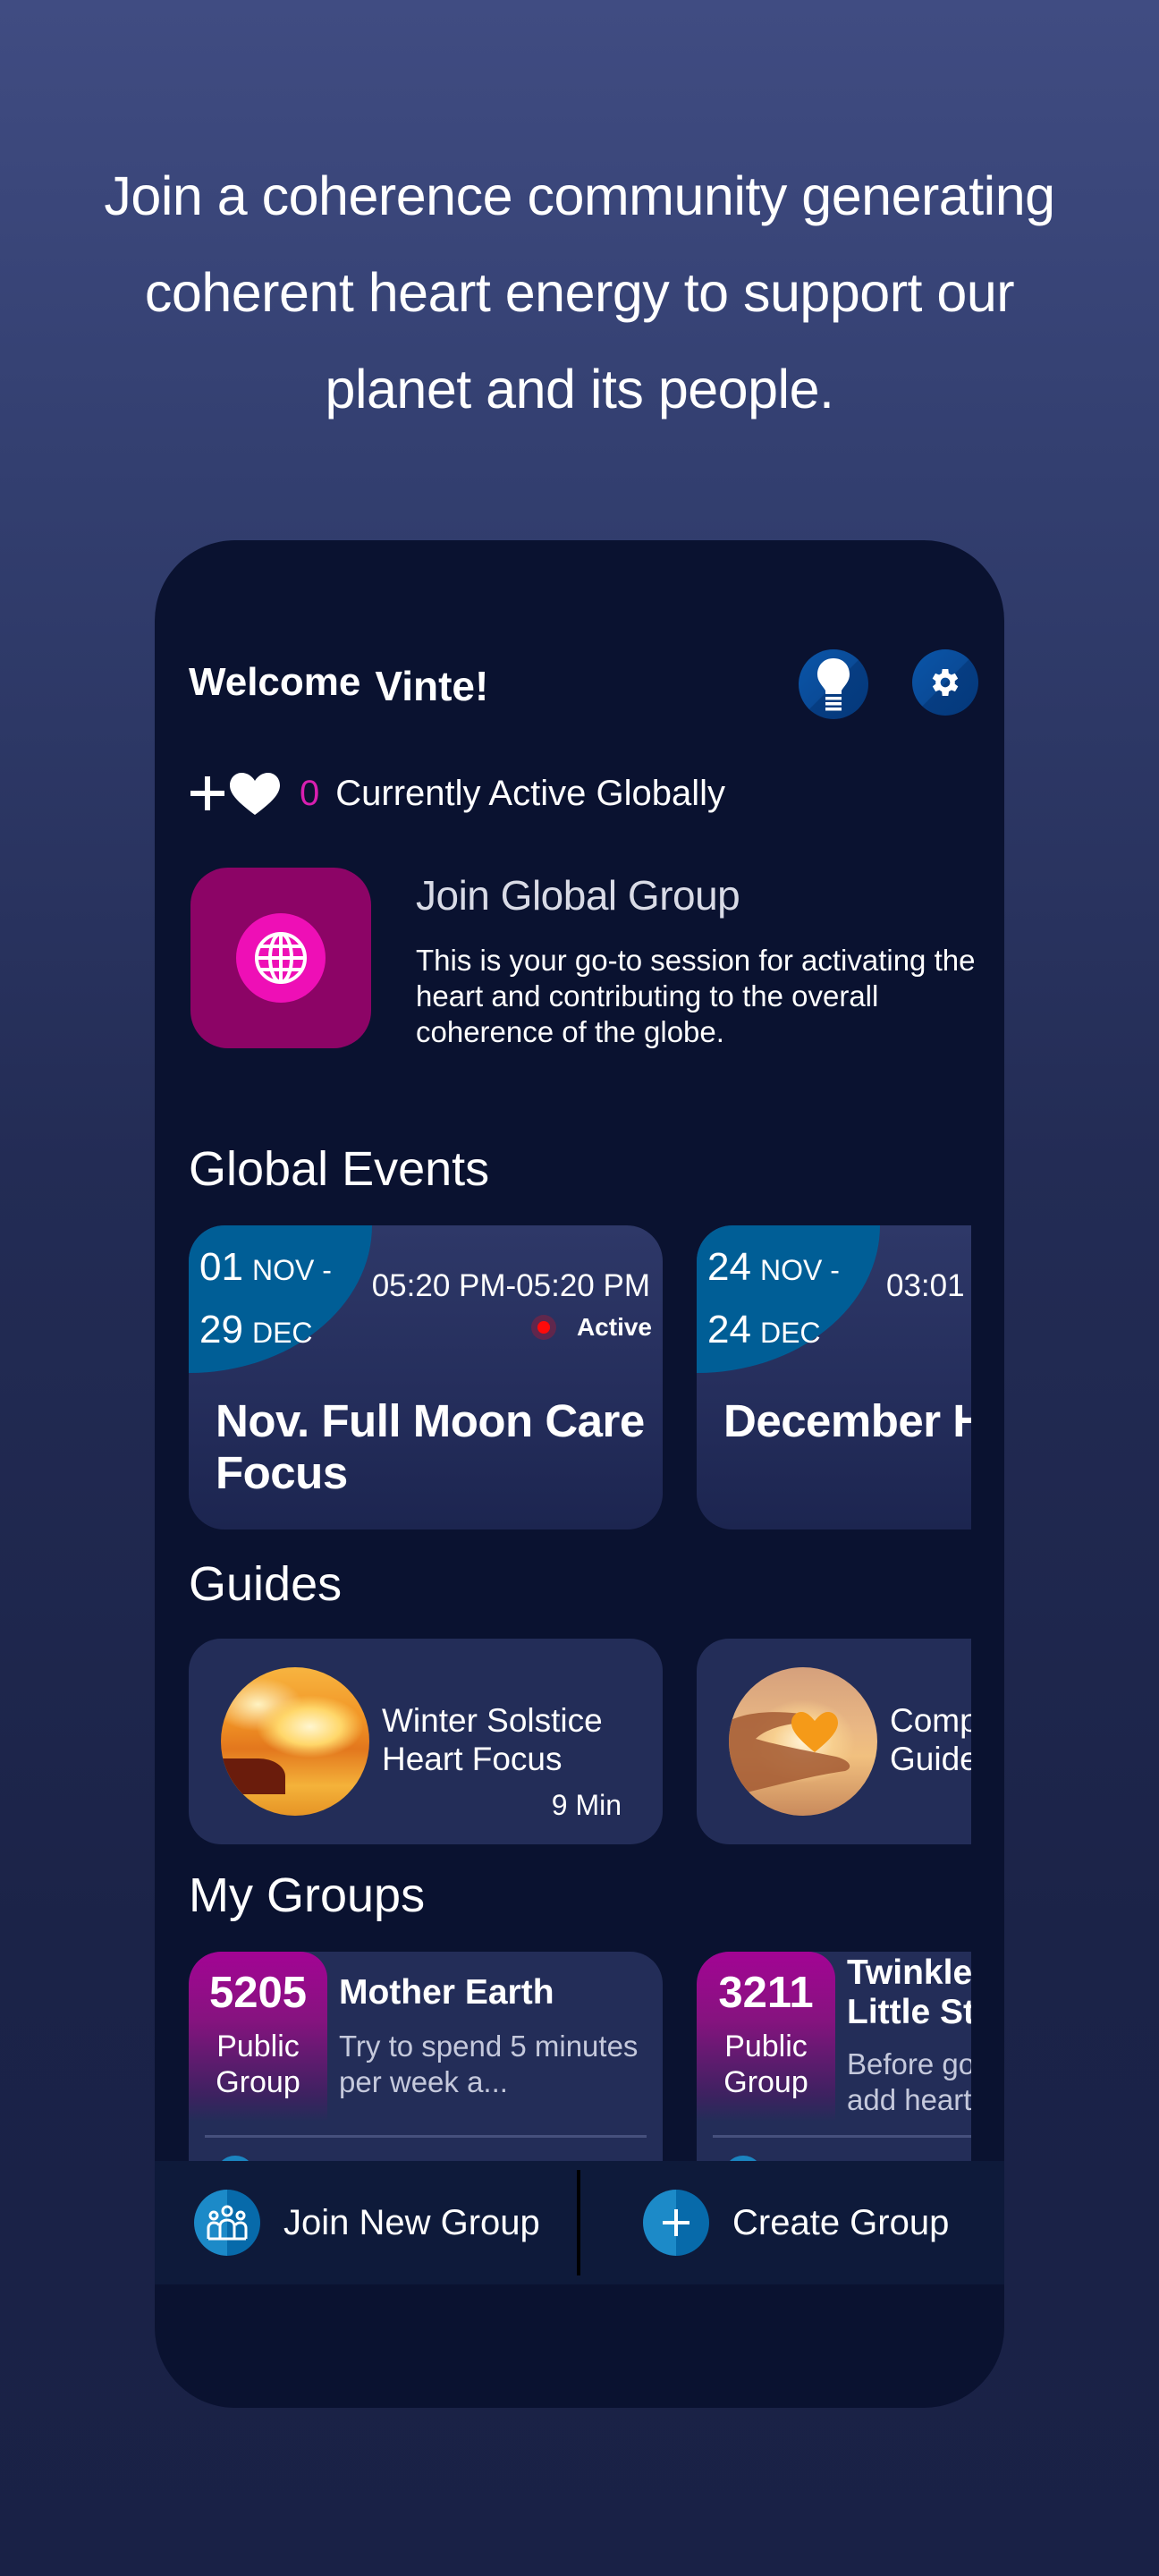  I want to click on live-dot-icon, so click(543, 1327).